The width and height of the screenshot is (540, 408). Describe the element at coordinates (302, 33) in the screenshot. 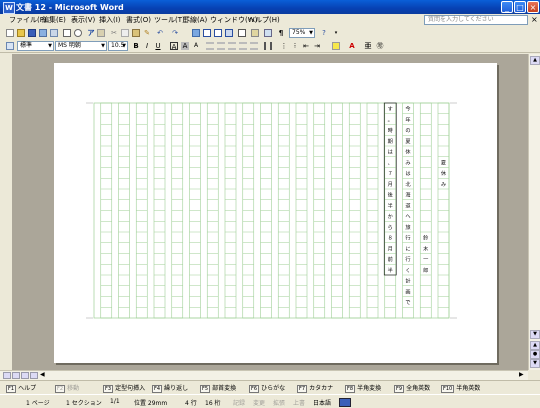

I see `zoom-select: 75% ▼` at that location.